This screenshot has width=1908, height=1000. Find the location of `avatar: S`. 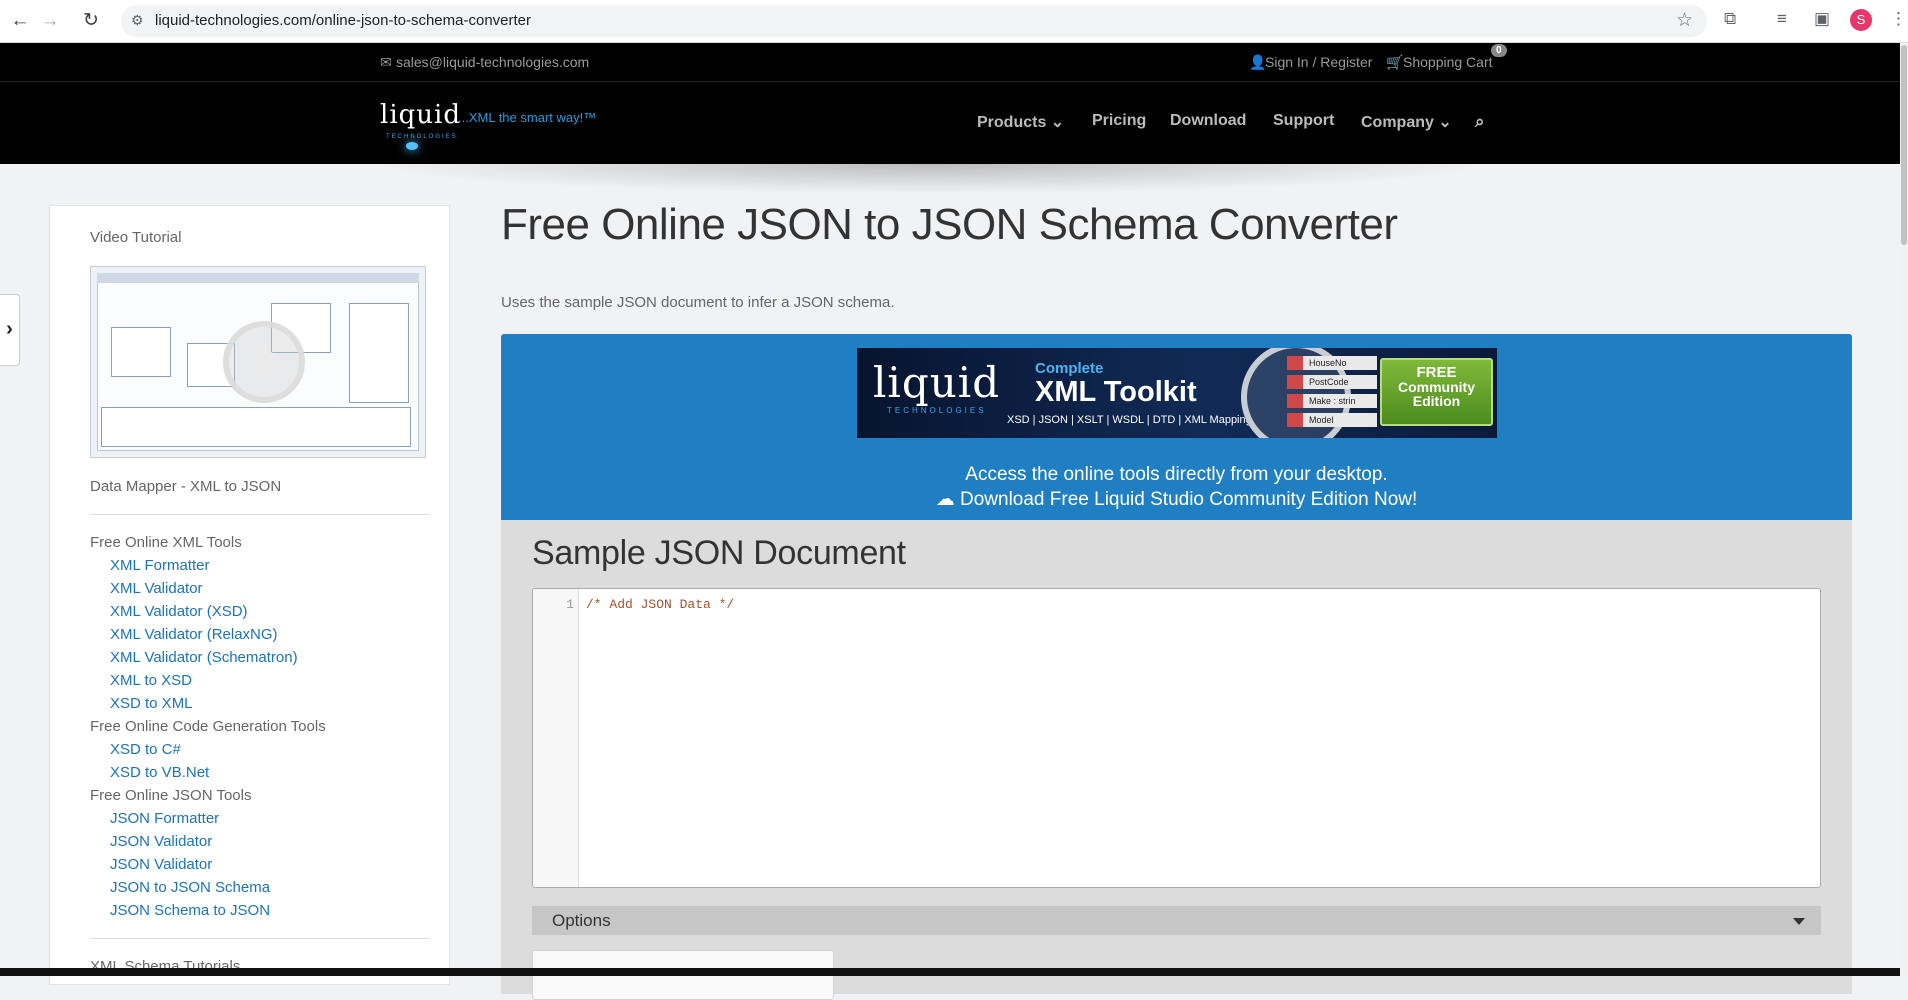

avatar: S is located at coordinates (1861, 20).